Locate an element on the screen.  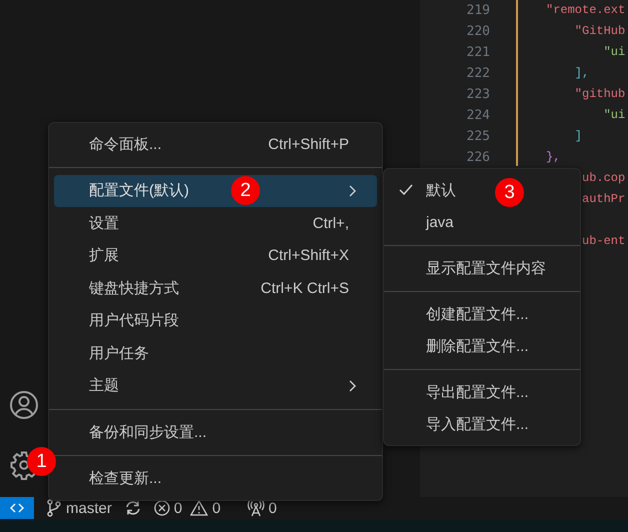
problems-button: 0 0 is located at coordinates (187, 508).